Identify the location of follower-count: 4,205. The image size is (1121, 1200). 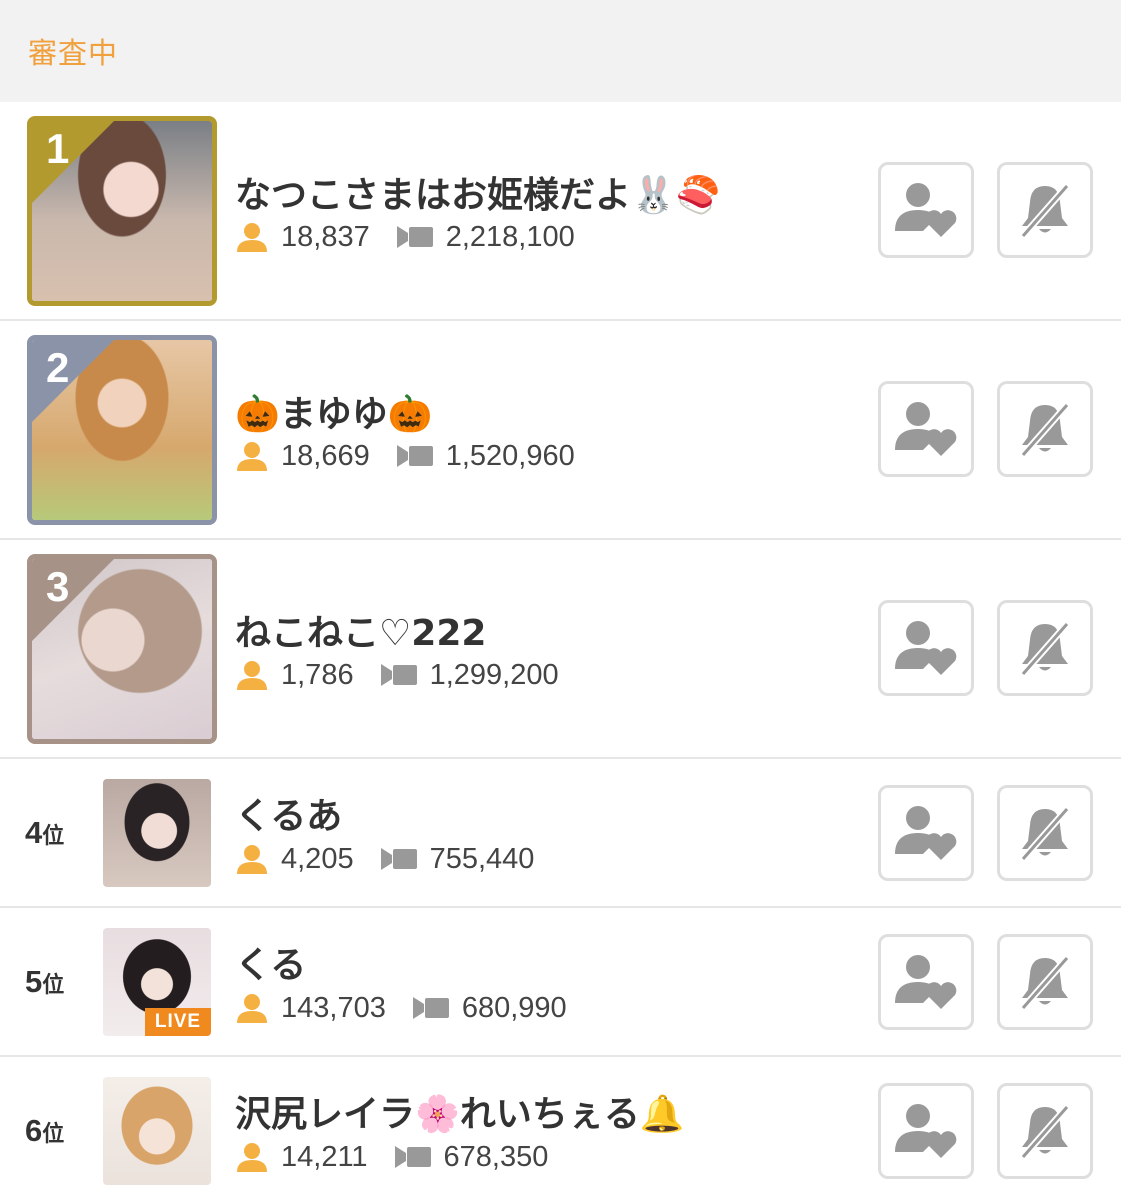
(294, 859).